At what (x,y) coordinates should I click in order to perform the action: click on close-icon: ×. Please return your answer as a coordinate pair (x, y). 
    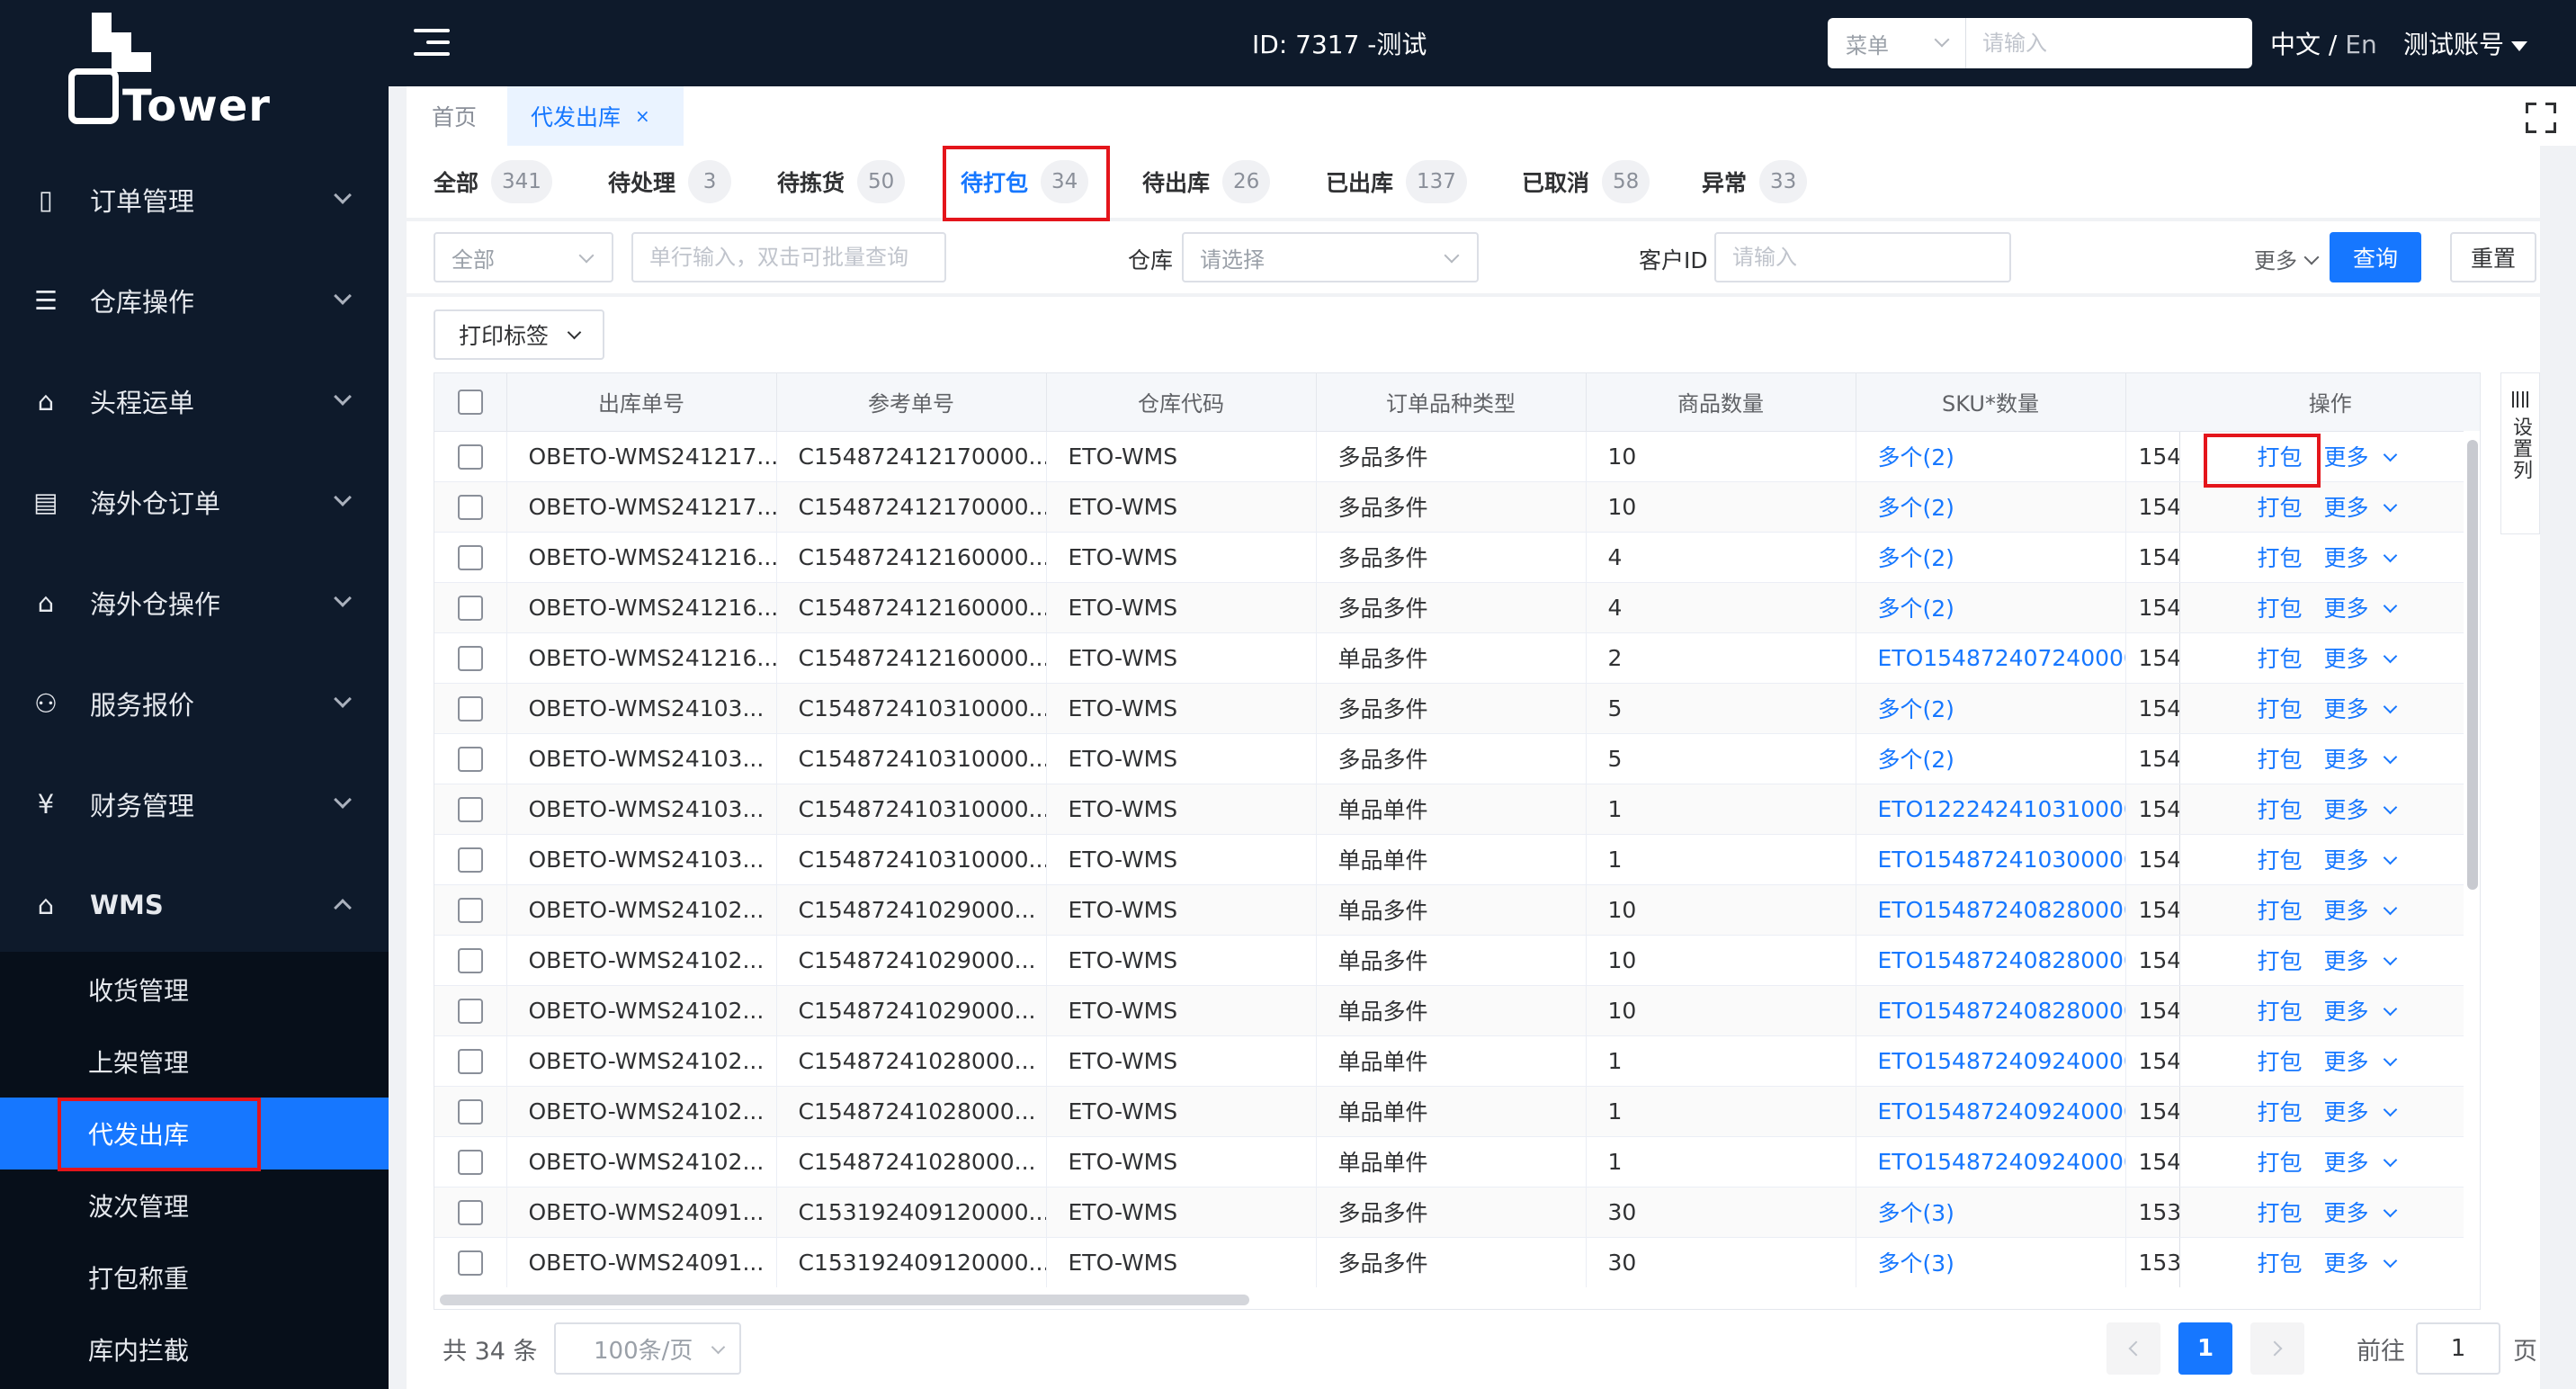
    Looking at the image, I should click on (642, 116).